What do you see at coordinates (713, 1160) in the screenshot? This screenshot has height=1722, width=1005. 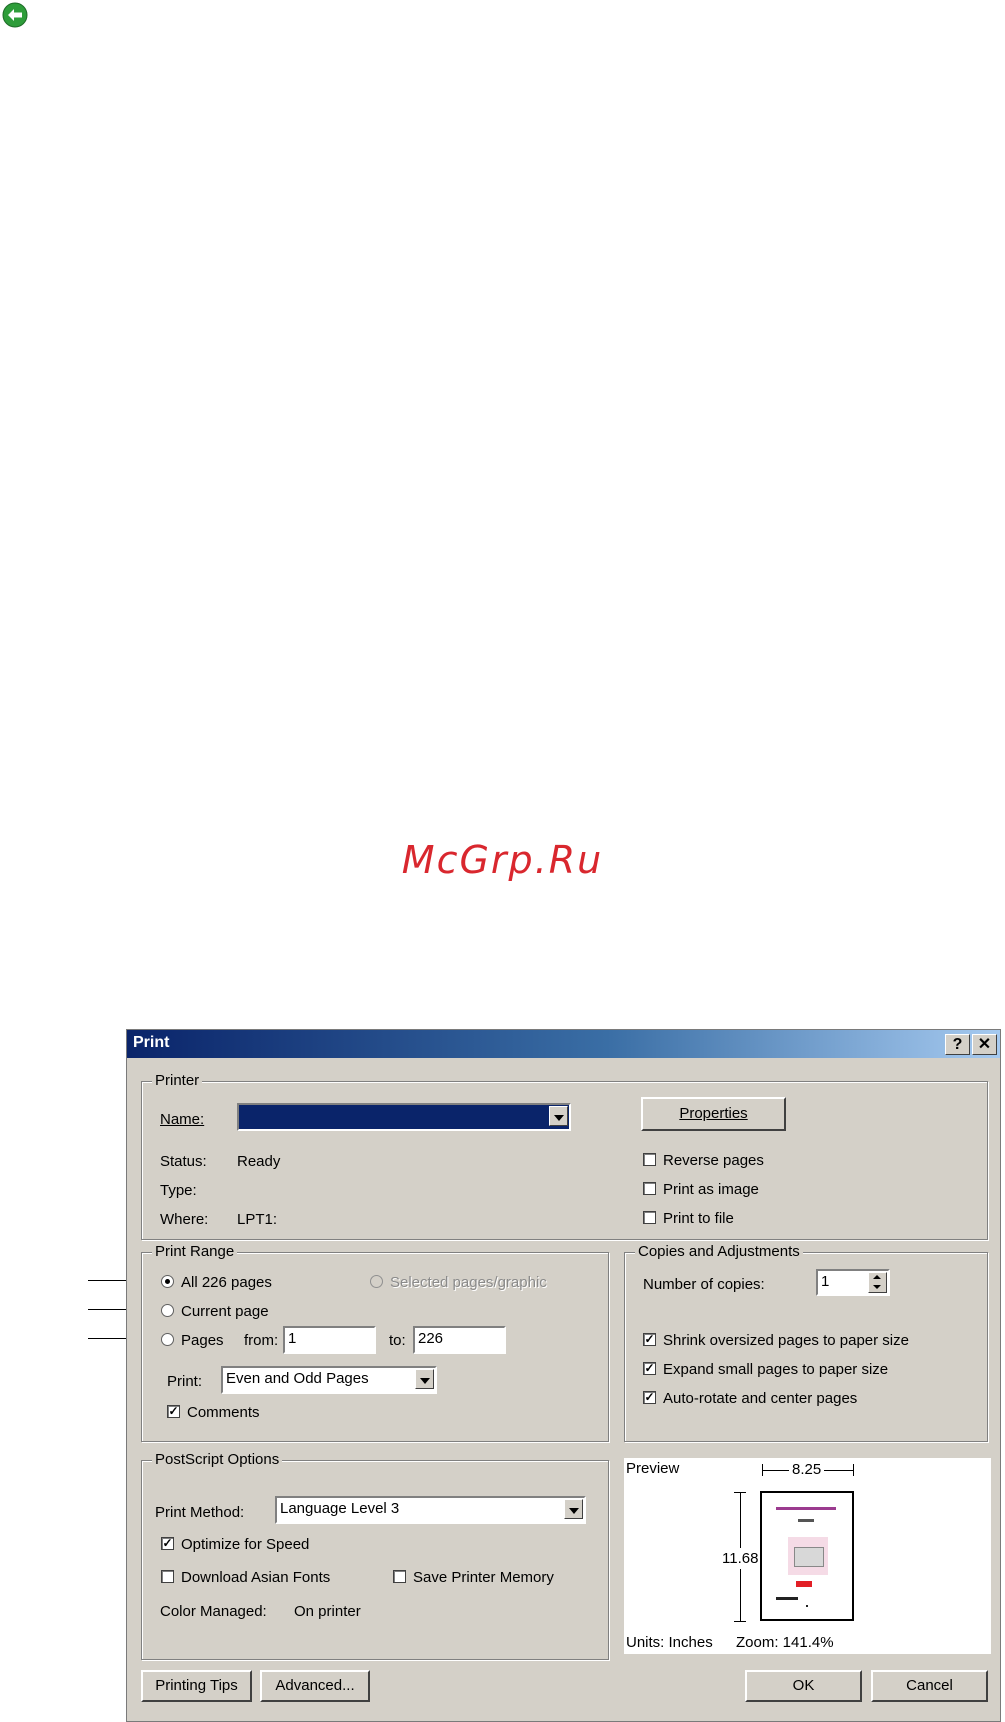 I see `reverse-pages-label: Reverse pages` at bounding box center [713, 1160].